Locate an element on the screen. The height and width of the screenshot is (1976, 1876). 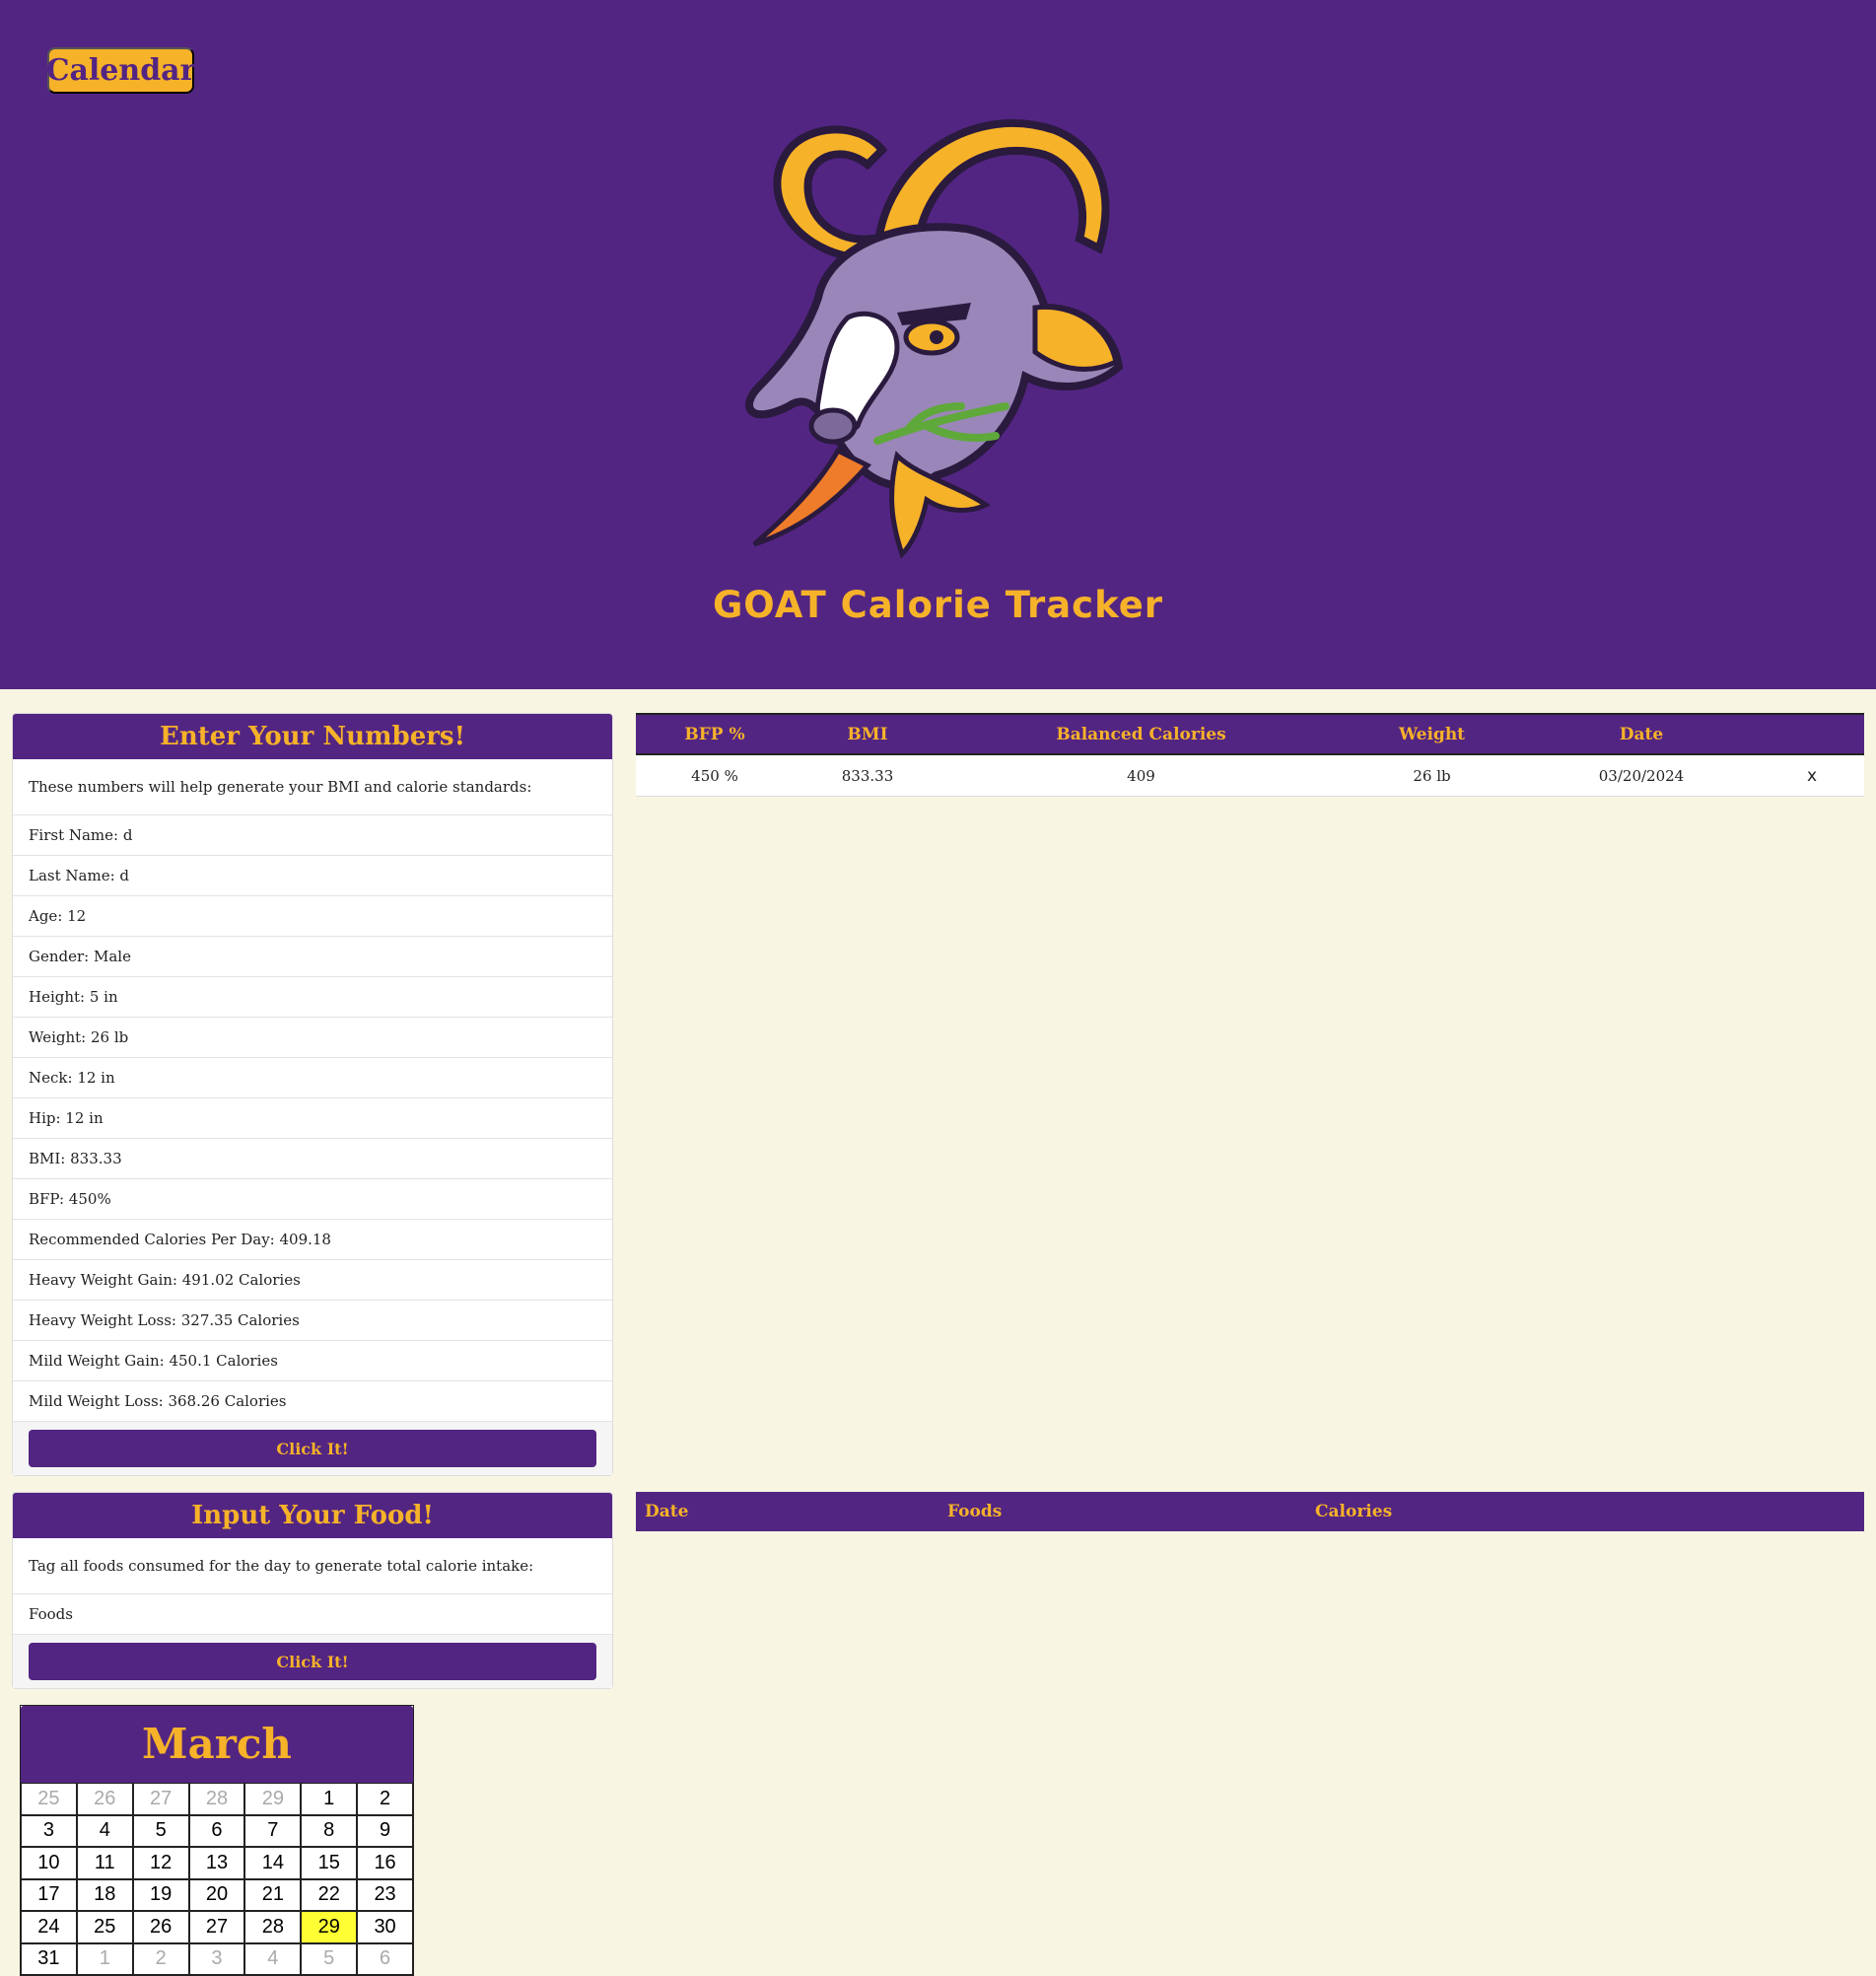
numbers-submit-button: Click It! is located at coordinates (312, 1448).